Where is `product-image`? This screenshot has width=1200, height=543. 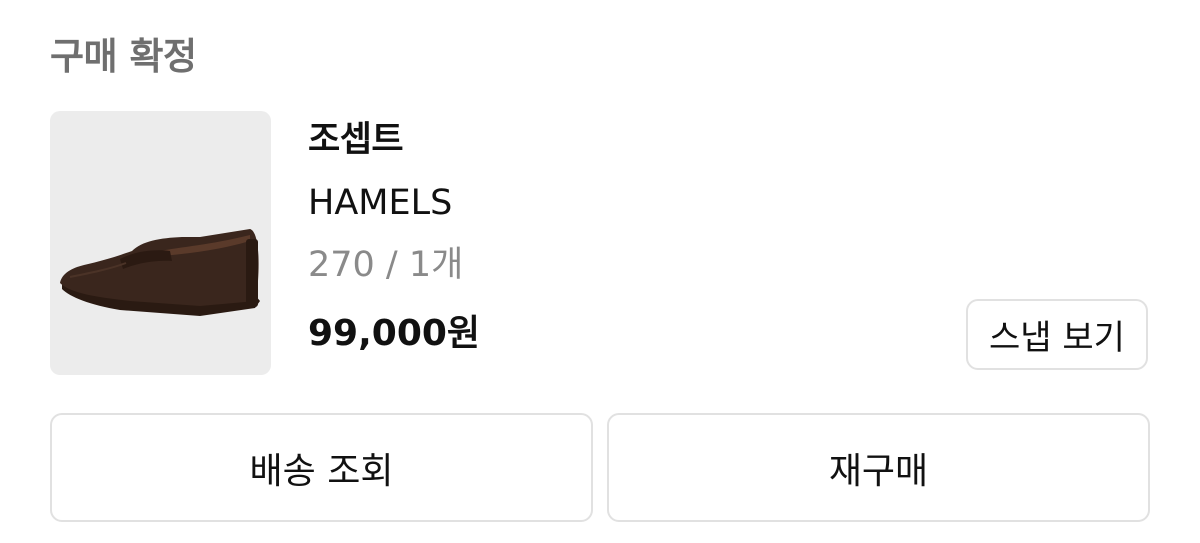
product-image is located at coordinates (160, 243).